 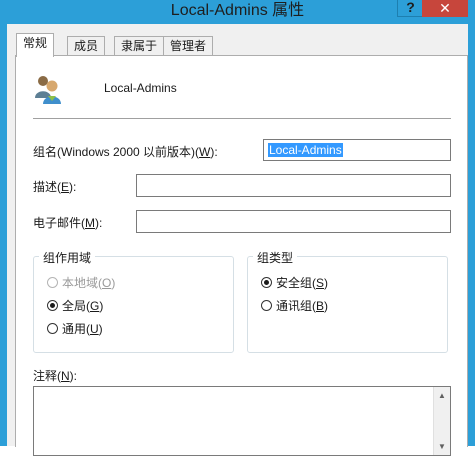 I want to click on window-border-left, so click(x=3, y=235).